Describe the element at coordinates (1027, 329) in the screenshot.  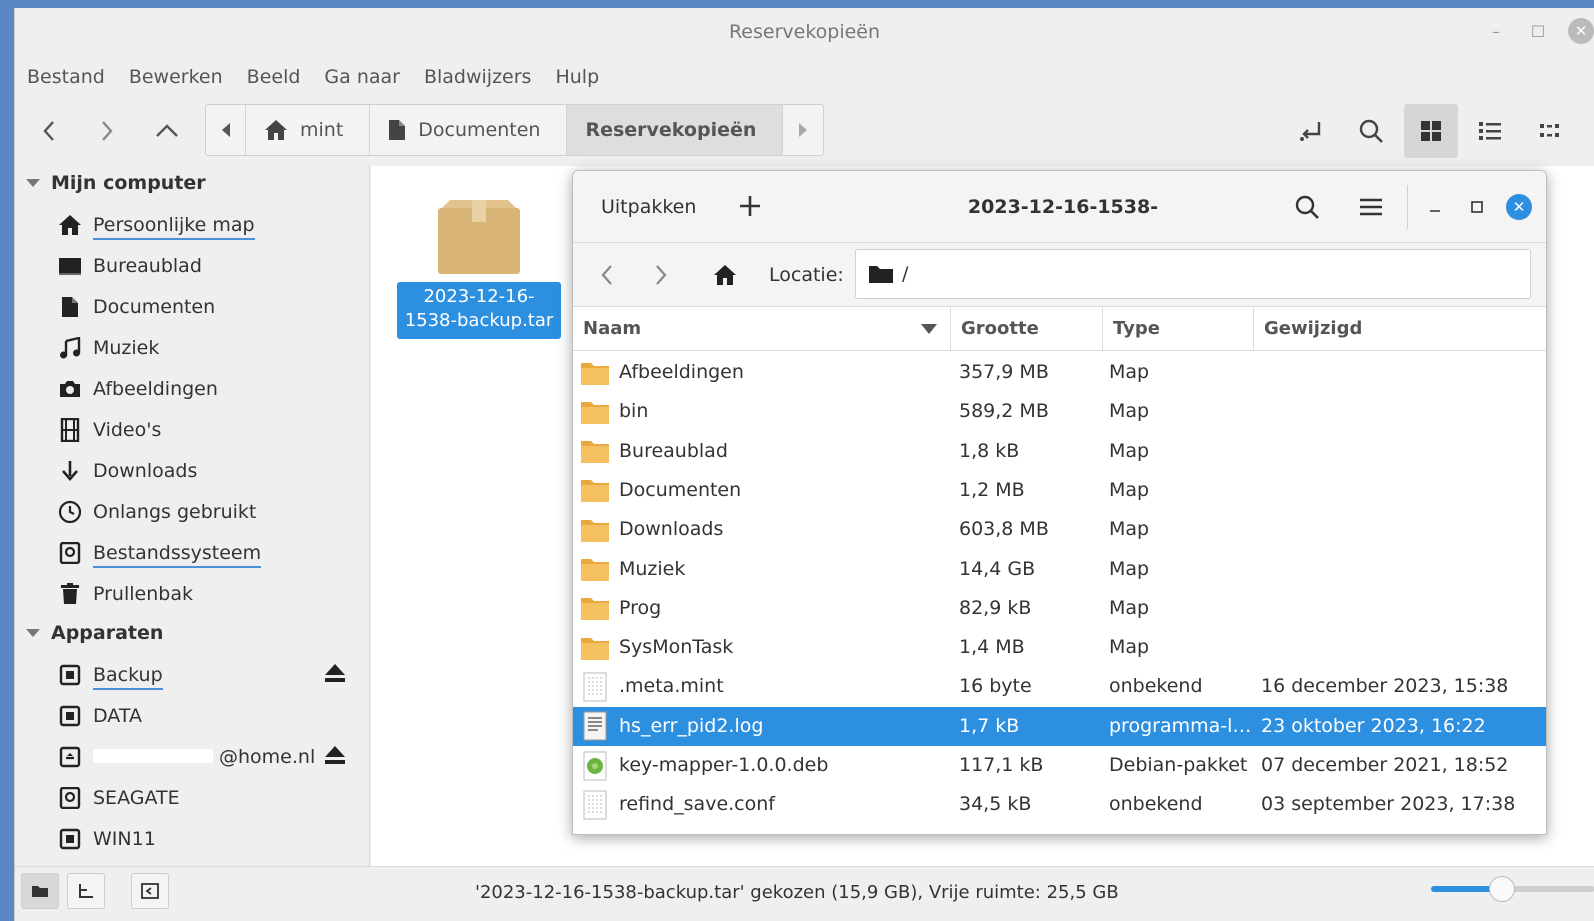
I see `column-header-grootte: Grootte` at that location.